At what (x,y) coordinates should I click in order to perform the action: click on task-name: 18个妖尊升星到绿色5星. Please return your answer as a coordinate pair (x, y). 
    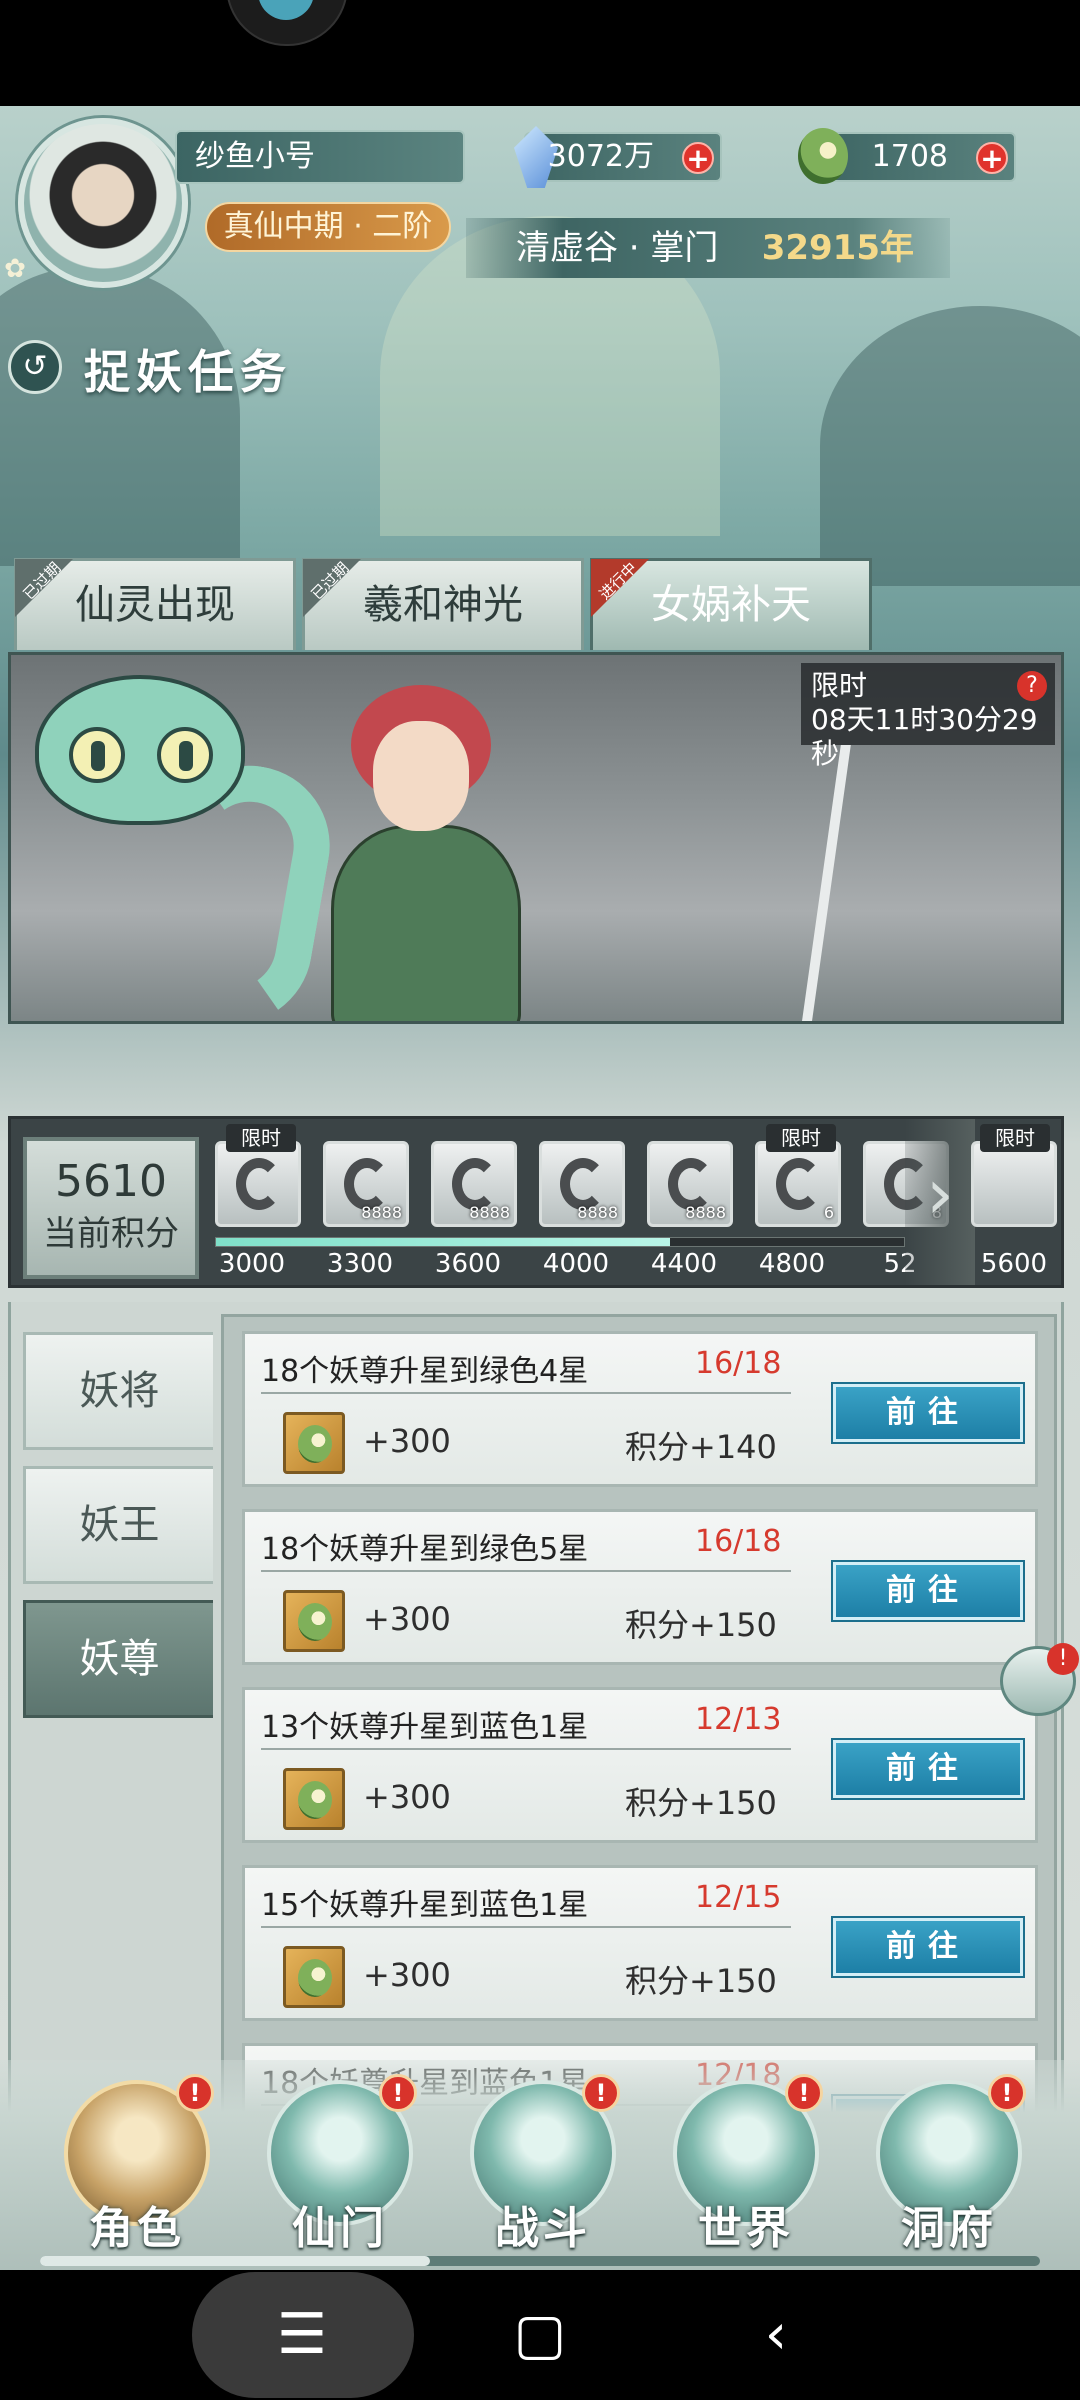
    Looking at the image, I should click on (425, 1549).